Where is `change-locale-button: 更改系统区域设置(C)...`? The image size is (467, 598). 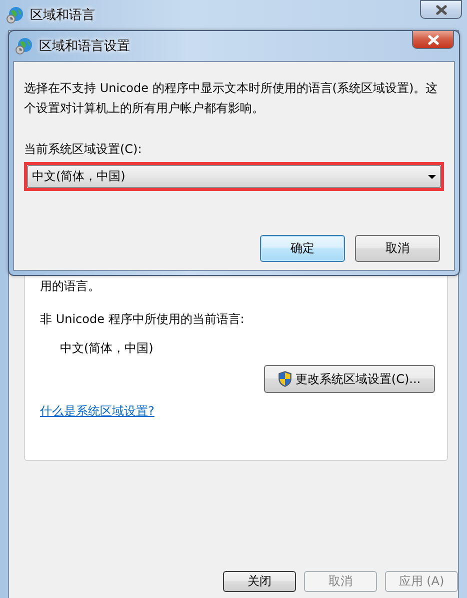 change-locale-button: 更改系统区域设置(C)... is located at coordinates (349, 379).